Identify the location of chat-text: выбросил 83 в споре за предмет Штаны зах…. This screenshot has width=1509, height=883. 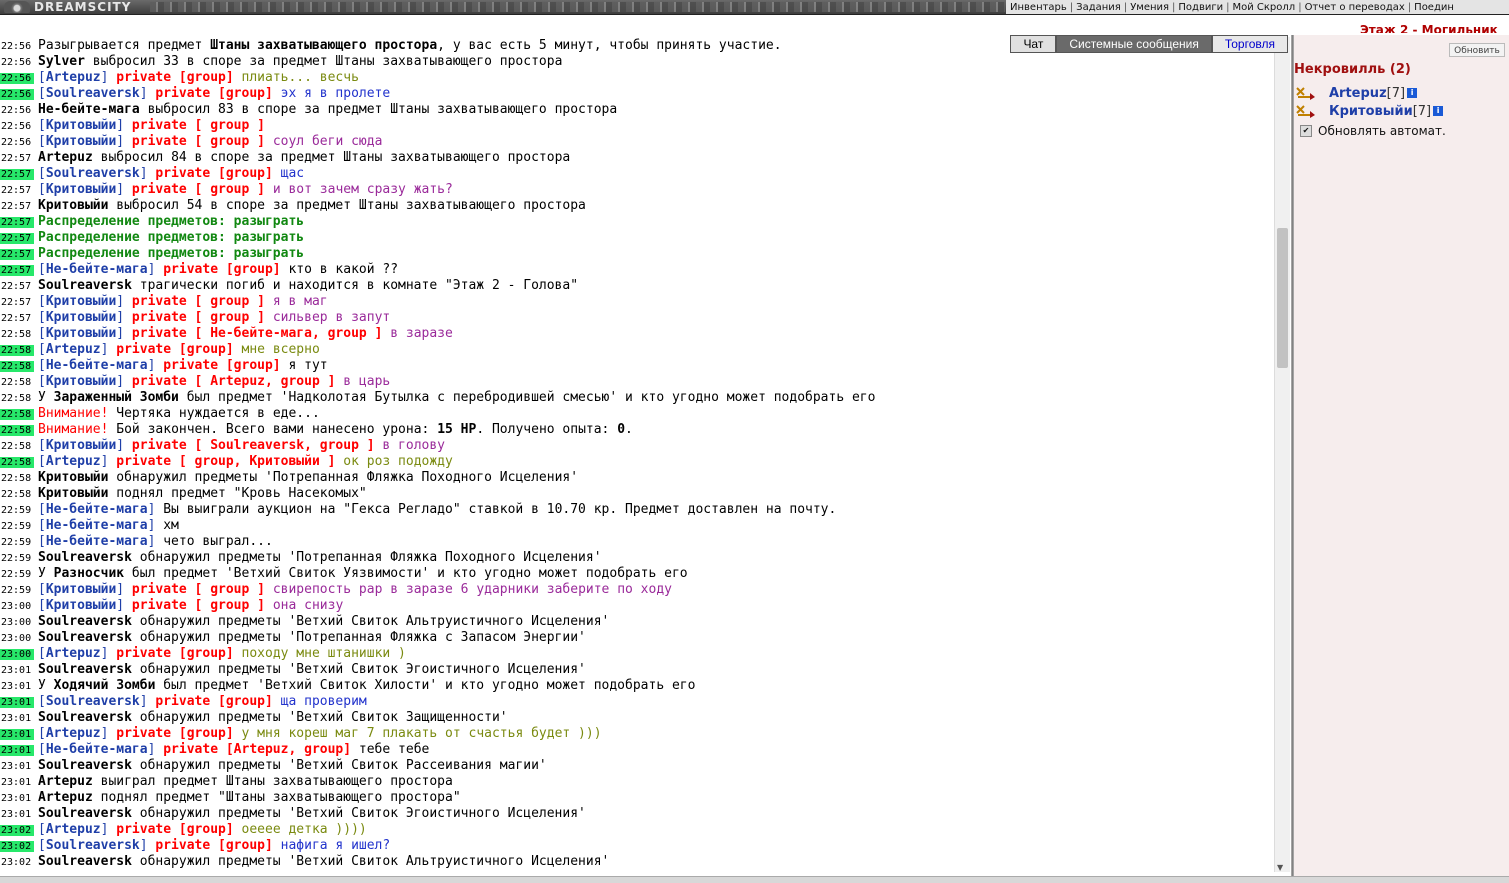
(378, 109).